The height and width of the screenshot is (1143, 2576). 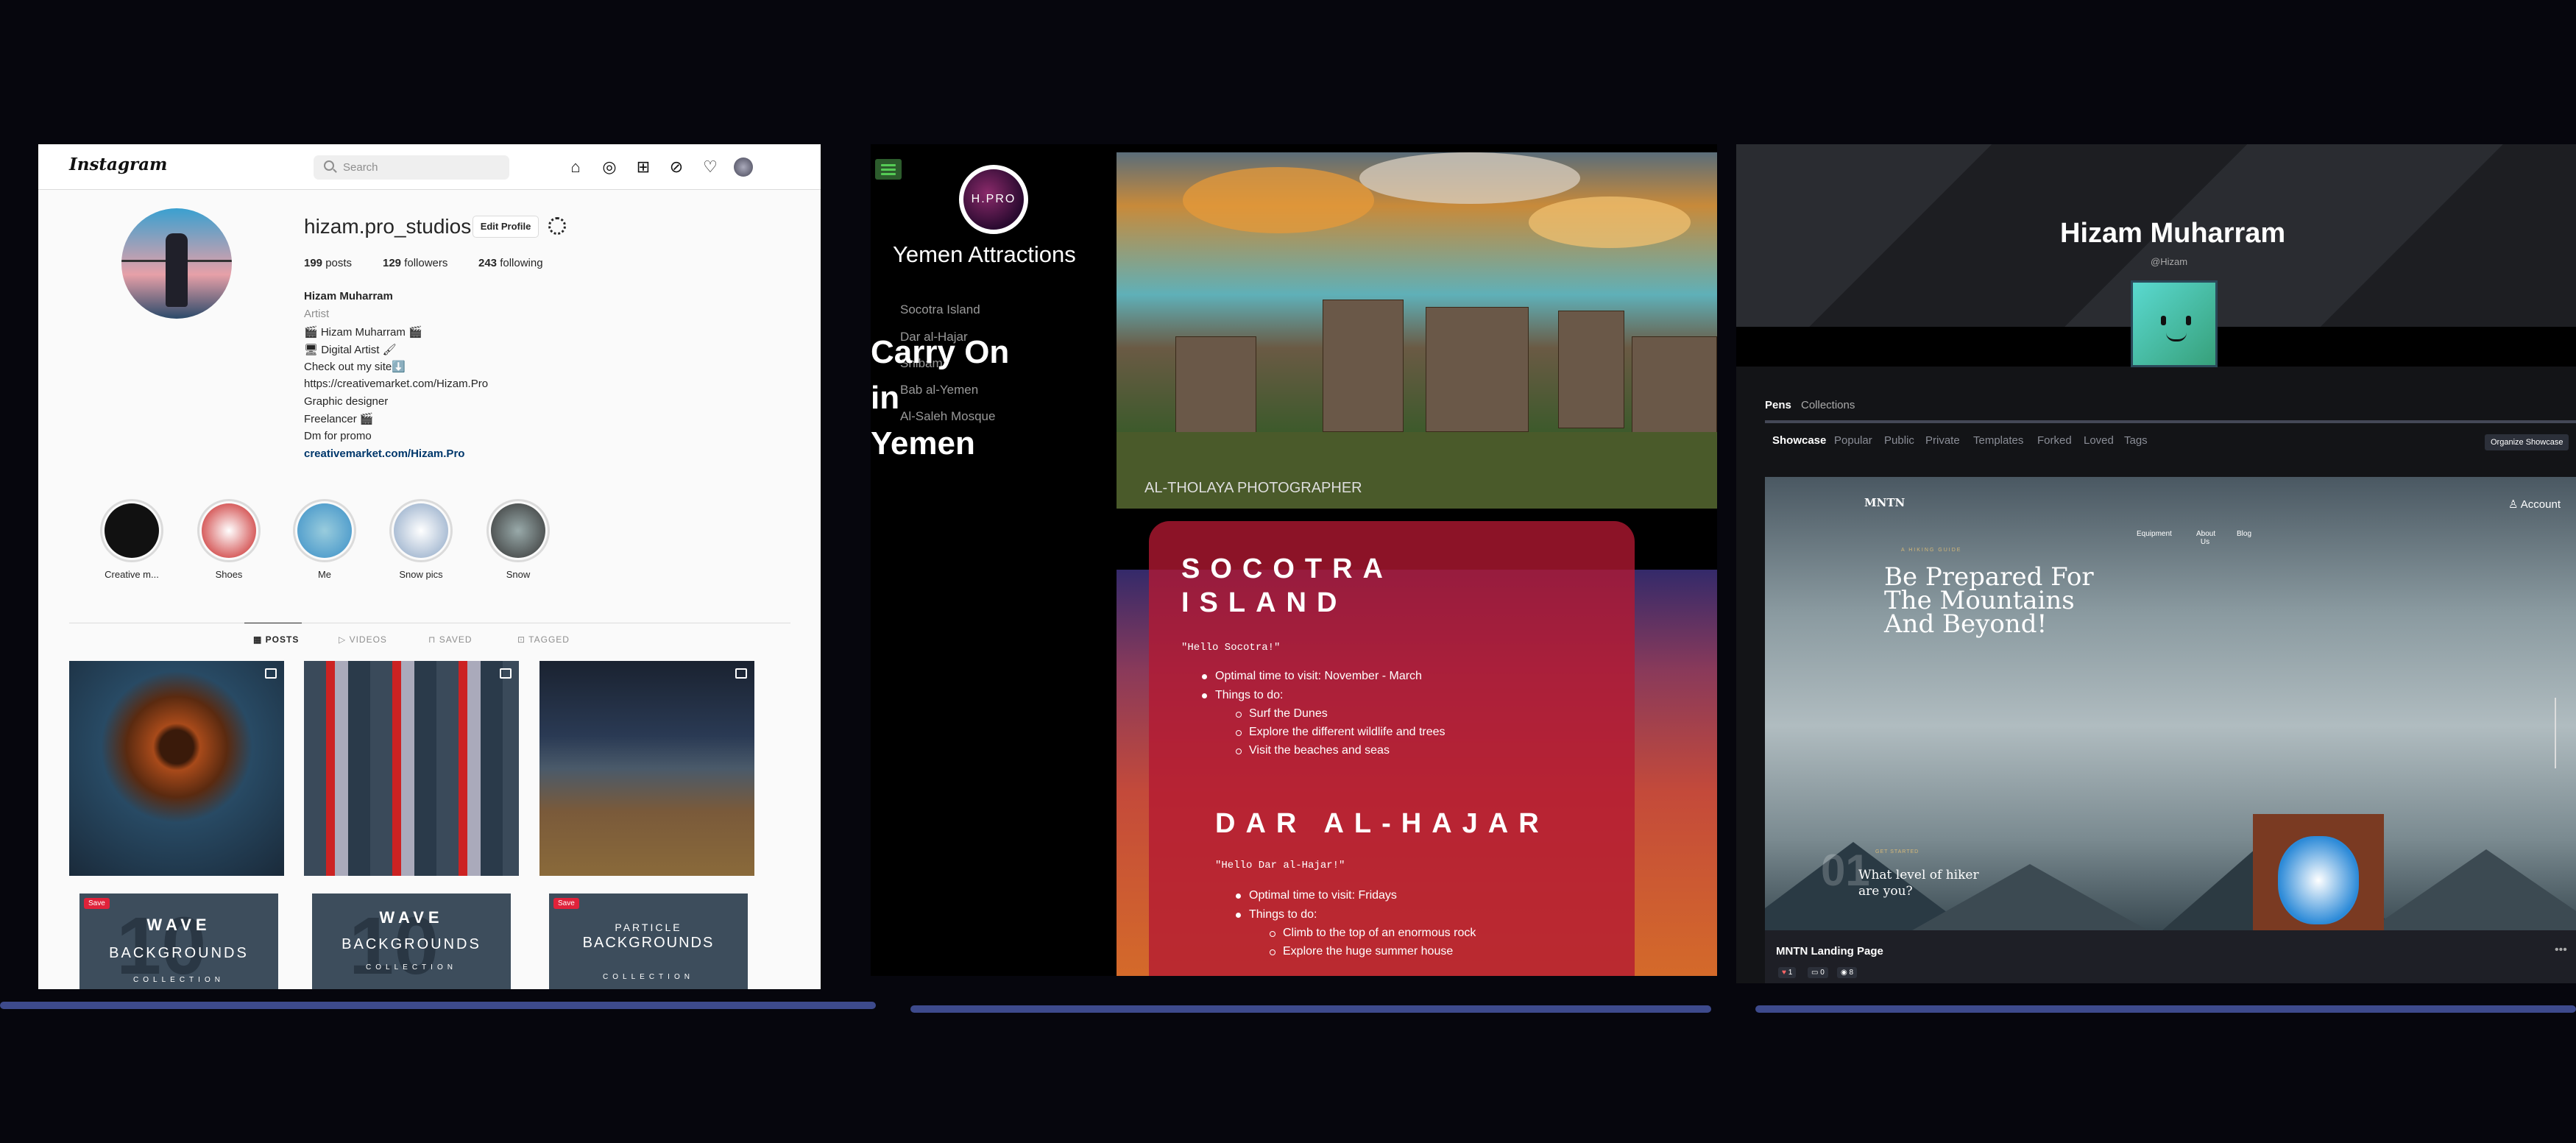 What do you see at coordinates (2206, 538) in the screenshot?
I see `preview-nav-item: About Us` at bounding box center [2206, 538].